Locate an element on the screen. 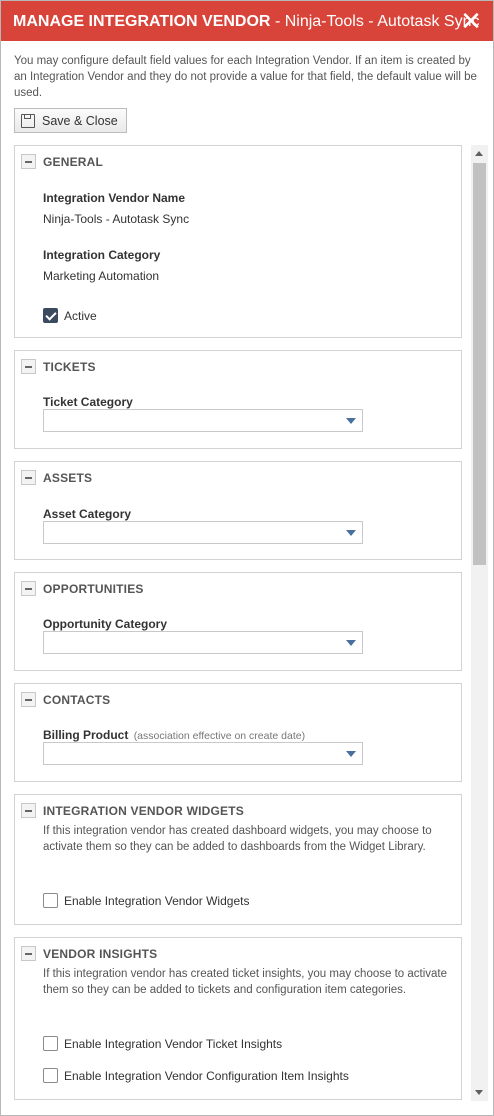 This screenshot has width=494, height=1116. section-general-header: GENERAL is located at coordinates (62, 161).